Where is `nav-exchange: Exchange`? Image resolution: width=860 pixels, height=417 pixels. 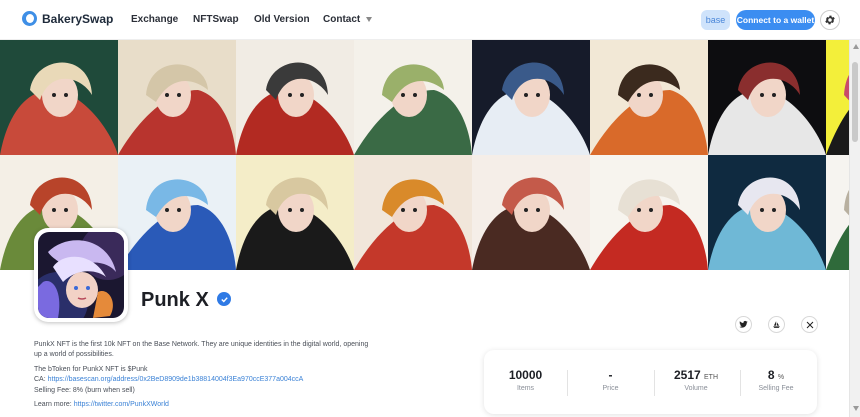
nav-exchange: Exchange is located at coordinates (154, 19).